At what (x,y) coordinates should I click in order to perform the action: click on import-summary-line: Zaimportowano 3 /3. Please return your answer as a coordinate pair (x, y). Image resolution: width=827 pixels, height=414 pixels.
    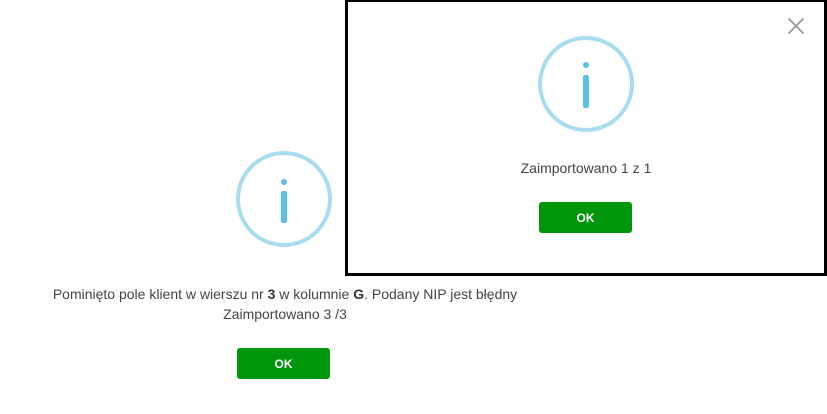
    Looking at the image, I should click on (285, 314).